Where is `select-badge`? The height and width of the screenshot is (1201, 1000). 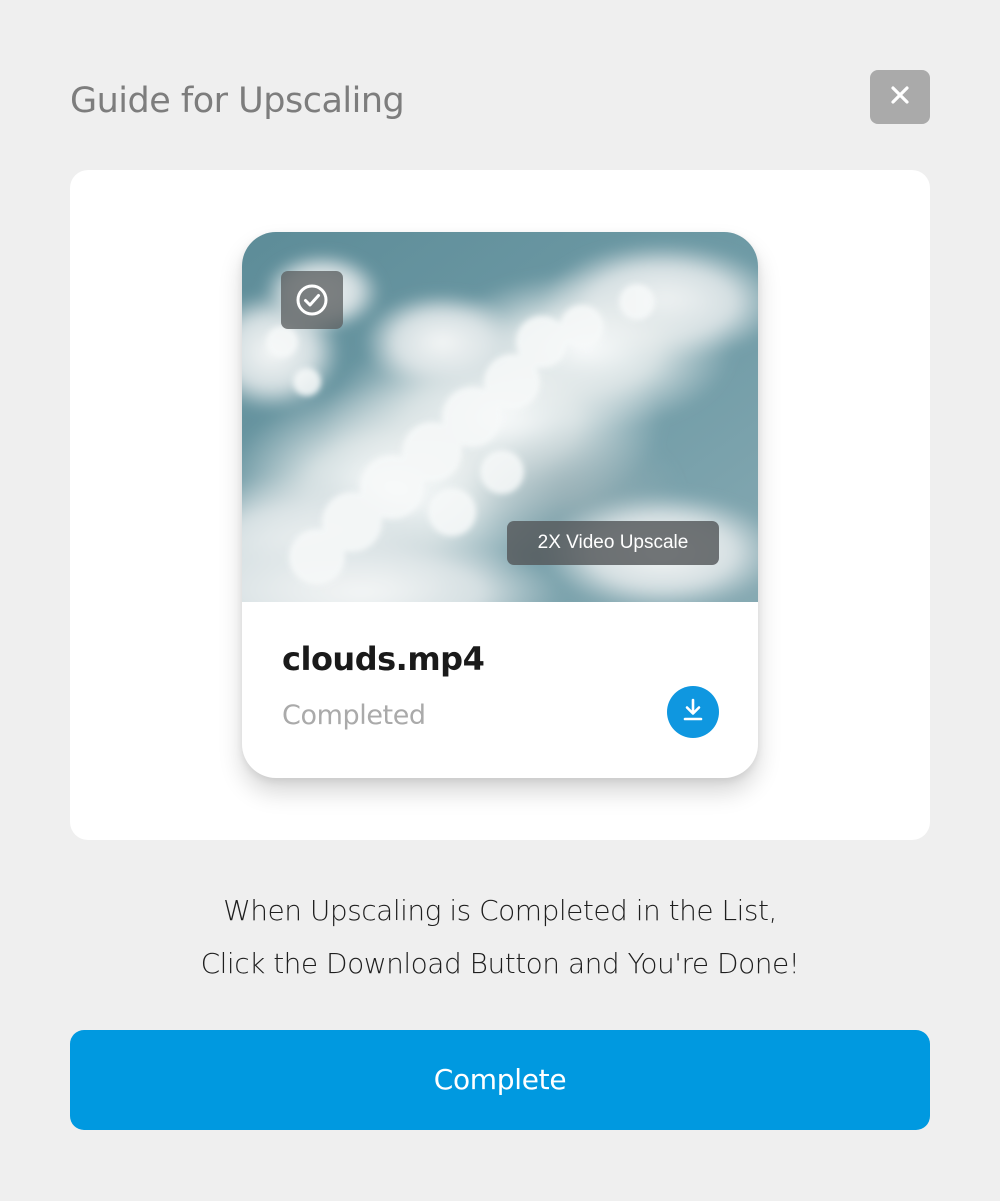 select-badge is located at coordinates (312, 300).